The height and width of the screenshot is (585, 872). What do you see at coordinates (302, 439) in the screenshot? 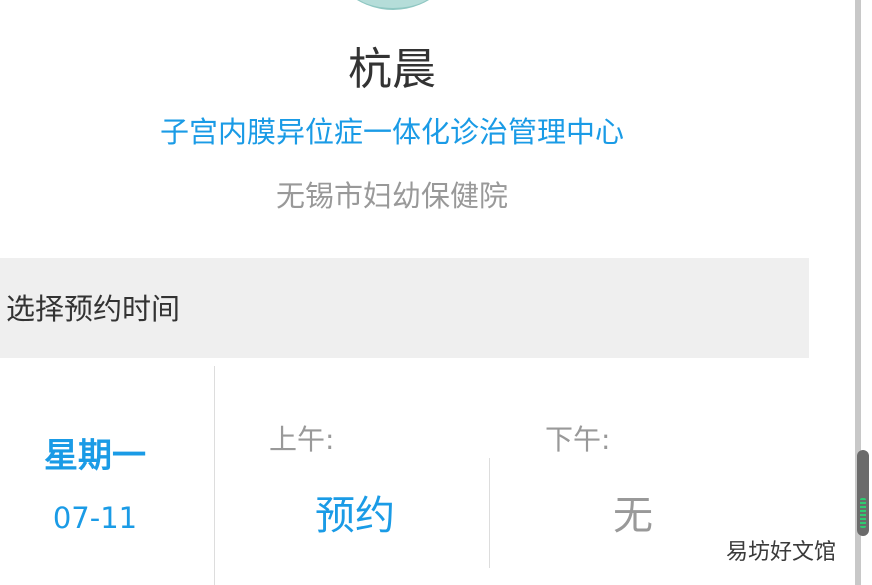
I see `morning-label: 上午:` at bounding box center [302, 439].